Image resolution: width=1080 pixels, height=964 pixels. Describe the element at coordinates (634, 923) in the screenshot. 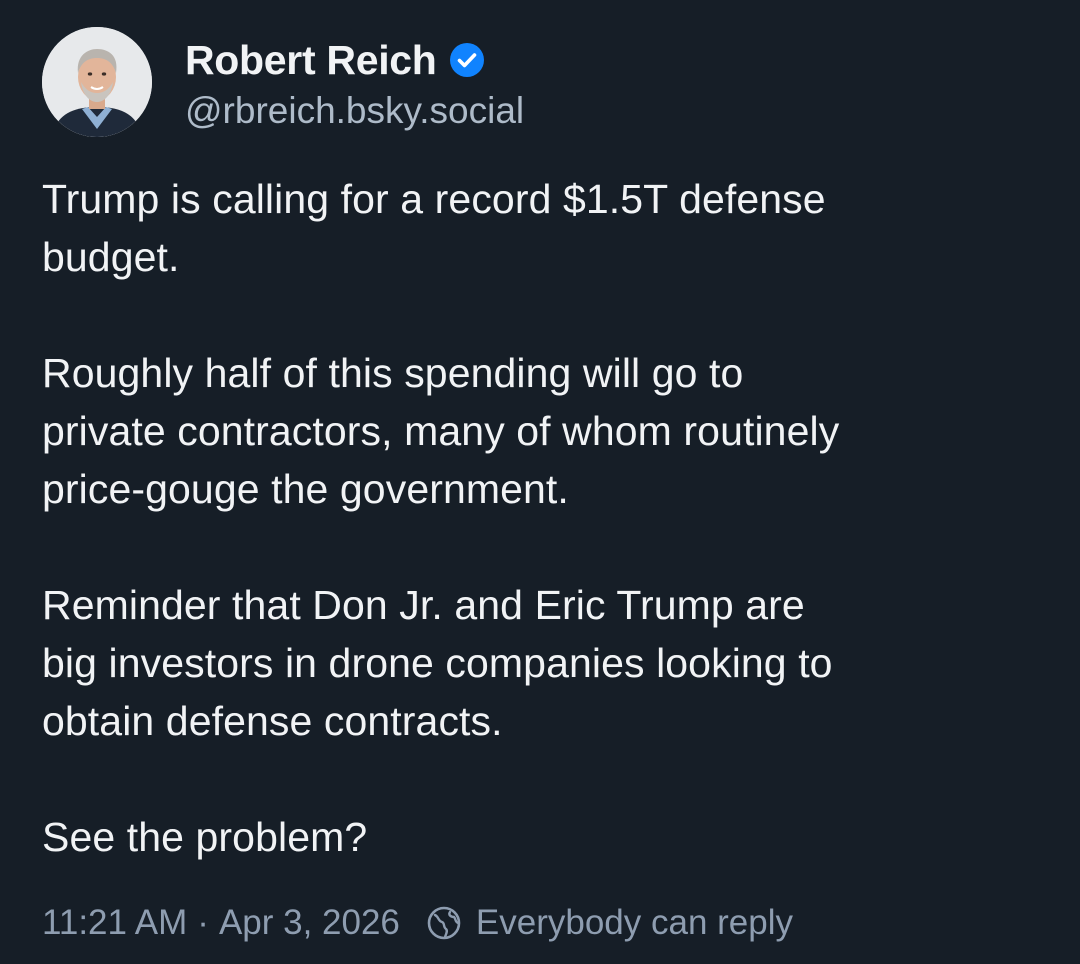

I see `reply-setting: Everybody can reply` at that location.